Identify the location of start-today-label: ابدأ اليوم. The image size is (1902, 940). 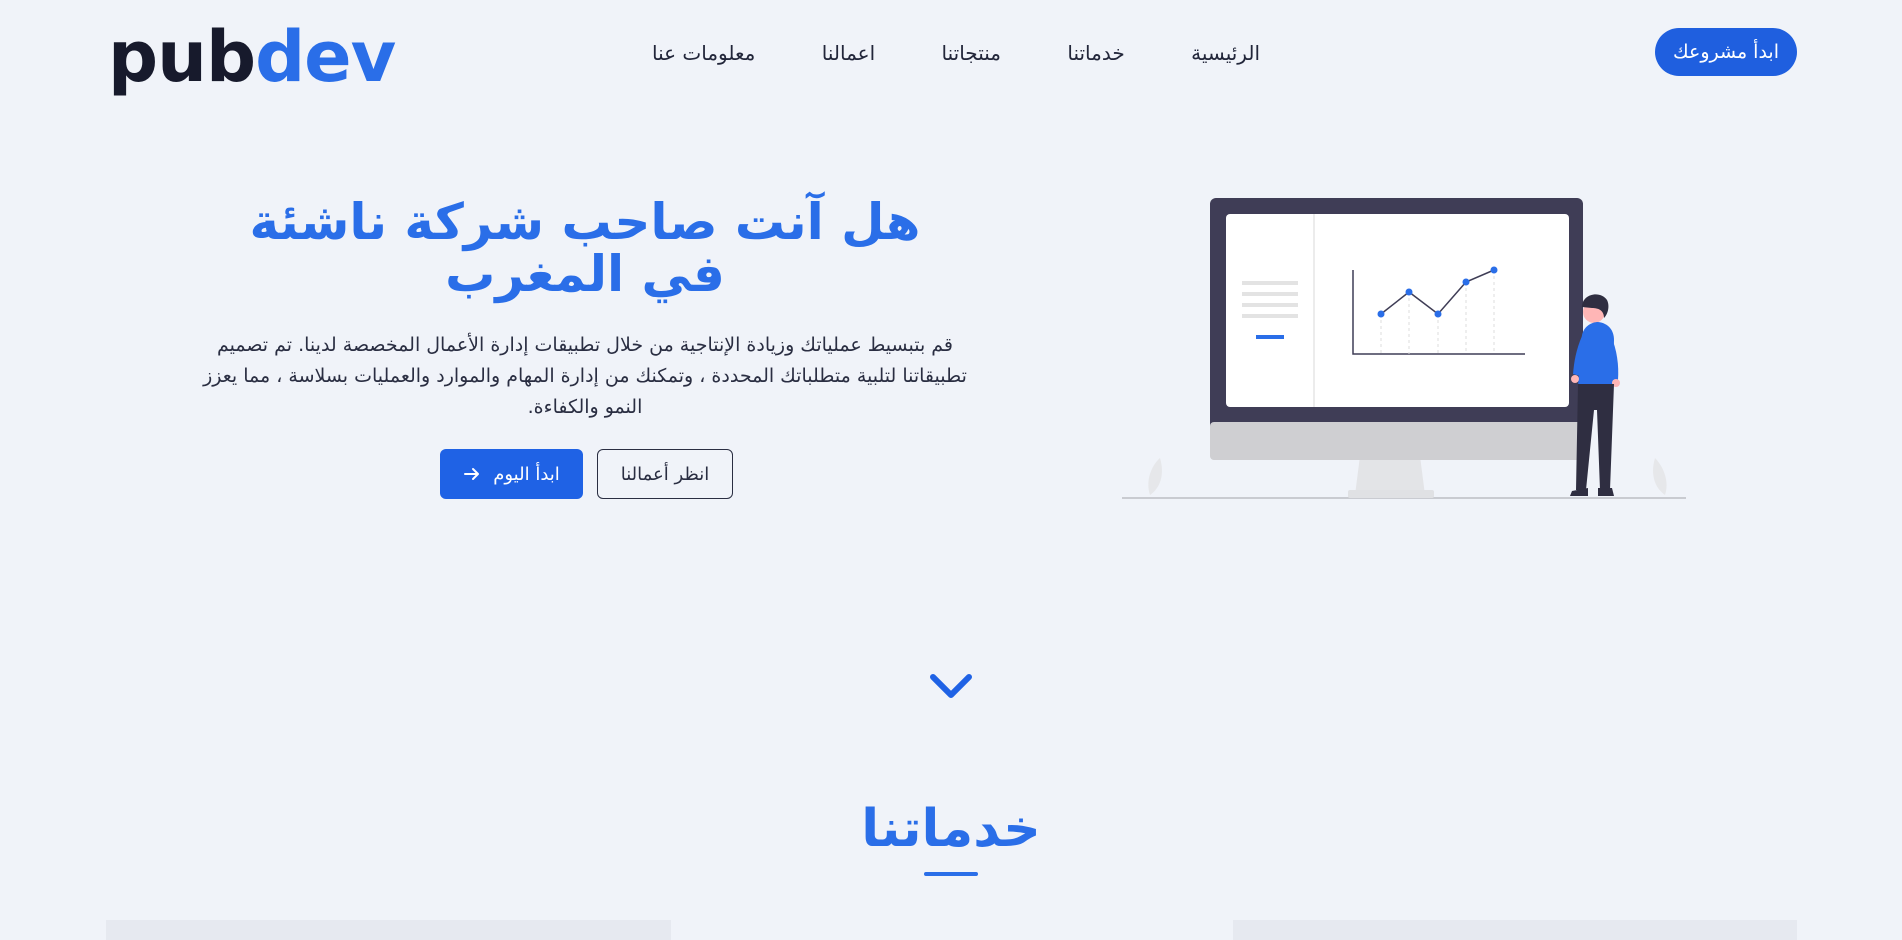
(526, 474).